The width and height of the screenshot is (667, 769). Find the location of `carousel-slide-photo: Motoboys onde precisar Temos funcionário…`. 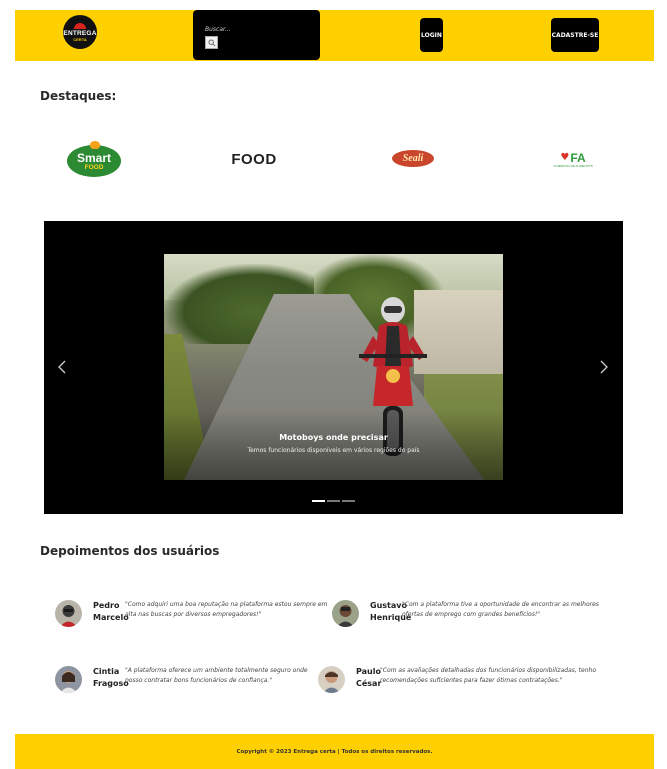

carousel-slide-photo: Motoboys onde precisar Temos funcionário… is located at coordinates (333, 367).